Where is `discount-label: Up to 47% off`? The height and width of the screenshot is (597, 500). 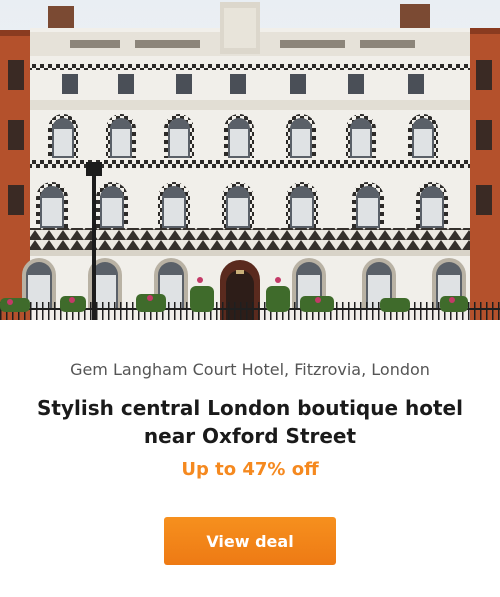 discount-label: Up to 47% off is located at coordinates (250, 469).